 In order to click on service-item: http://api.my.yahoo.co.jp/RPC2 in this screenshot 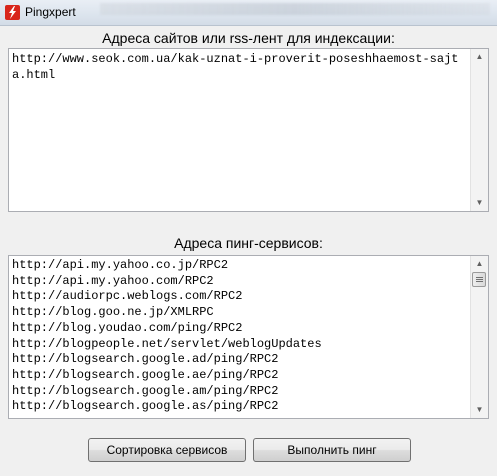, I will do `click(120, 265)`.